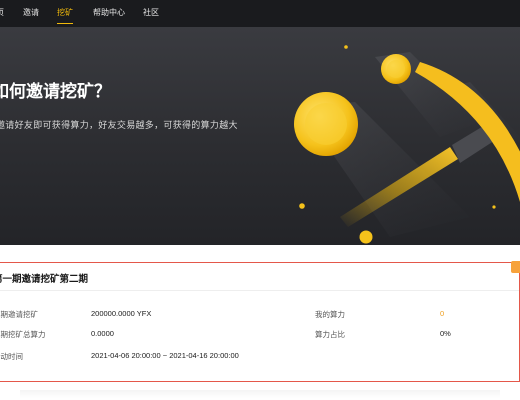 This screenshot has height=400, width=520. I want to click on hero-title: 如何邀请挖矿？, so click(55, 91).